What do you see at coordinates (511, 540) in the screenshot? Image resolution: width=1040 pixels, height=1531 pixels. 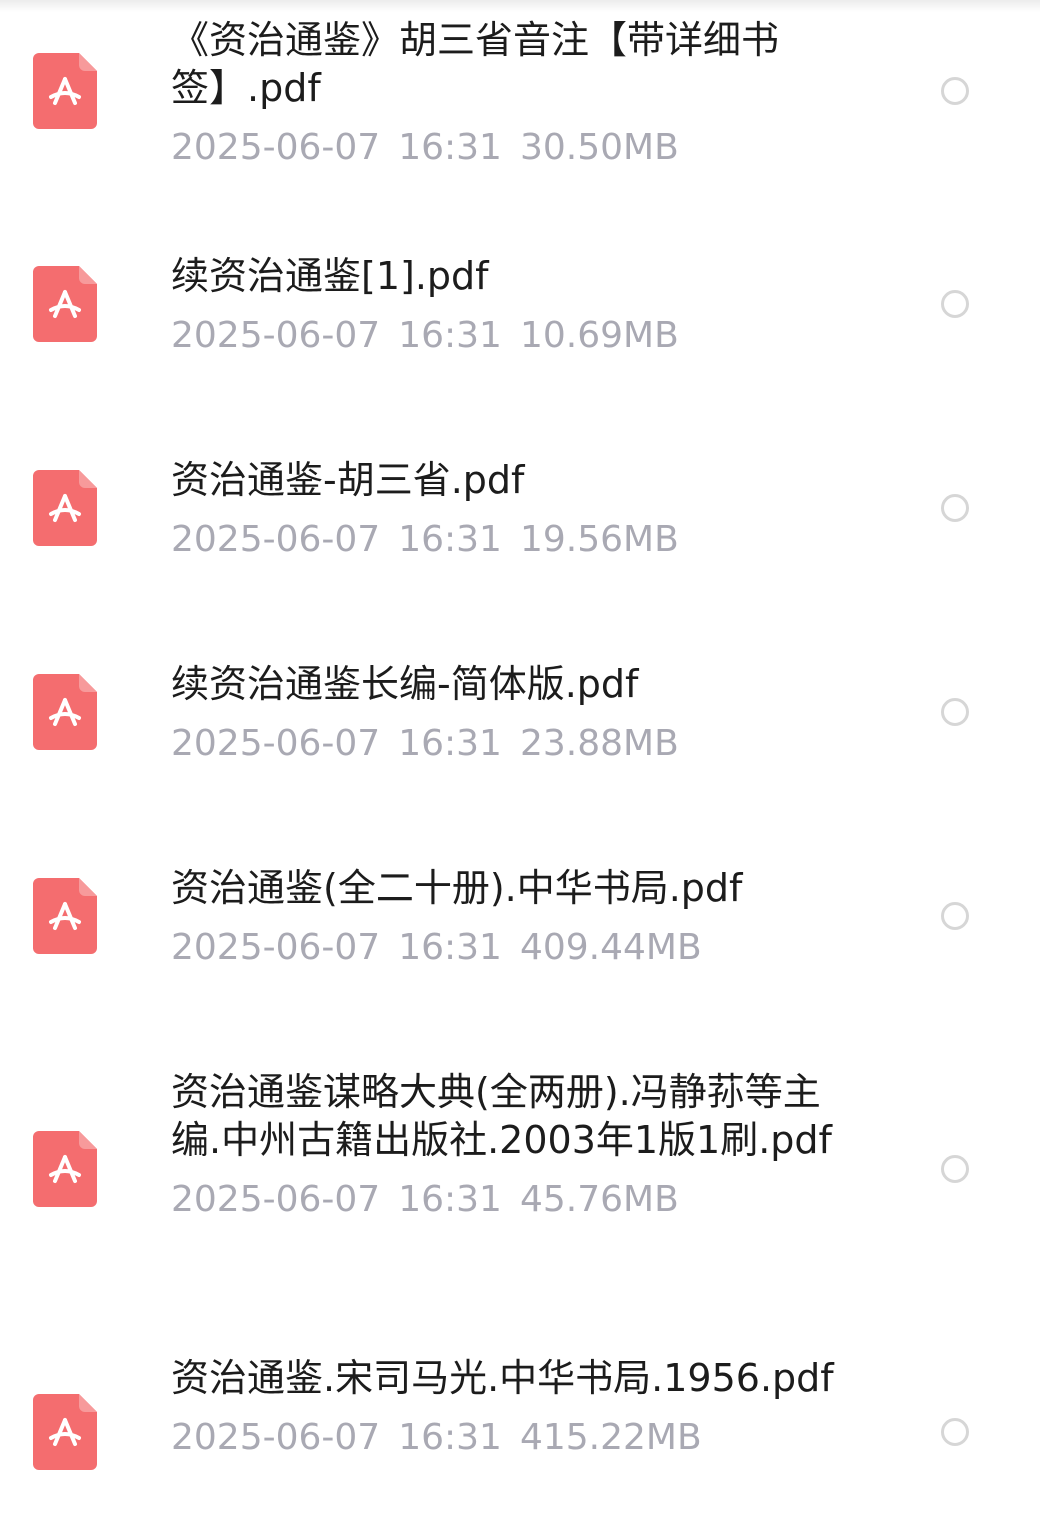 I see `file-meta: 2025-06-07 16:31 19.56MB` at bounding box center [511, 540].